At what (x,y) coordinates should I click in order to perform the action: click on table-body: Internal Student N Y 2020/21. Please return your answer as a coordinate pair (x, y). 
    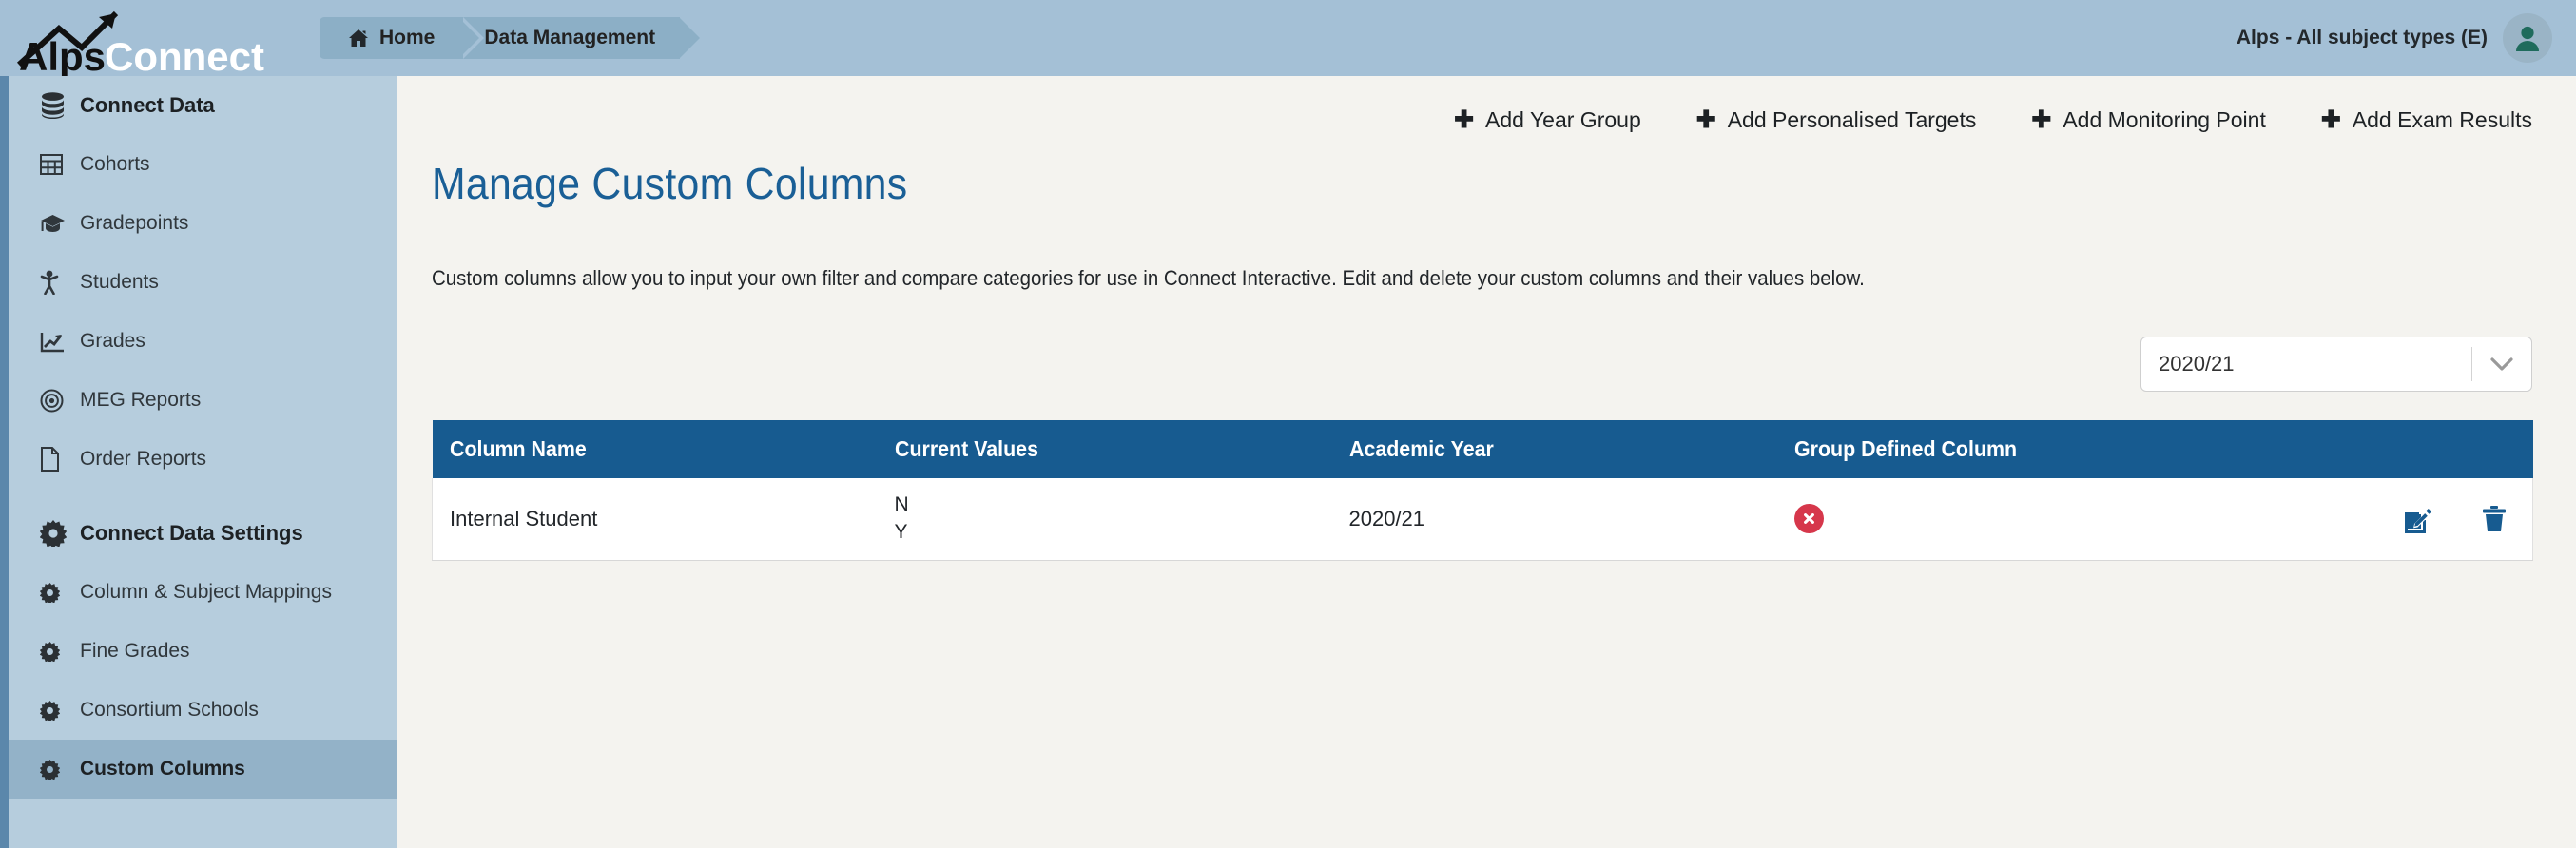
    Looking at the image, I should click on (1482, 519).